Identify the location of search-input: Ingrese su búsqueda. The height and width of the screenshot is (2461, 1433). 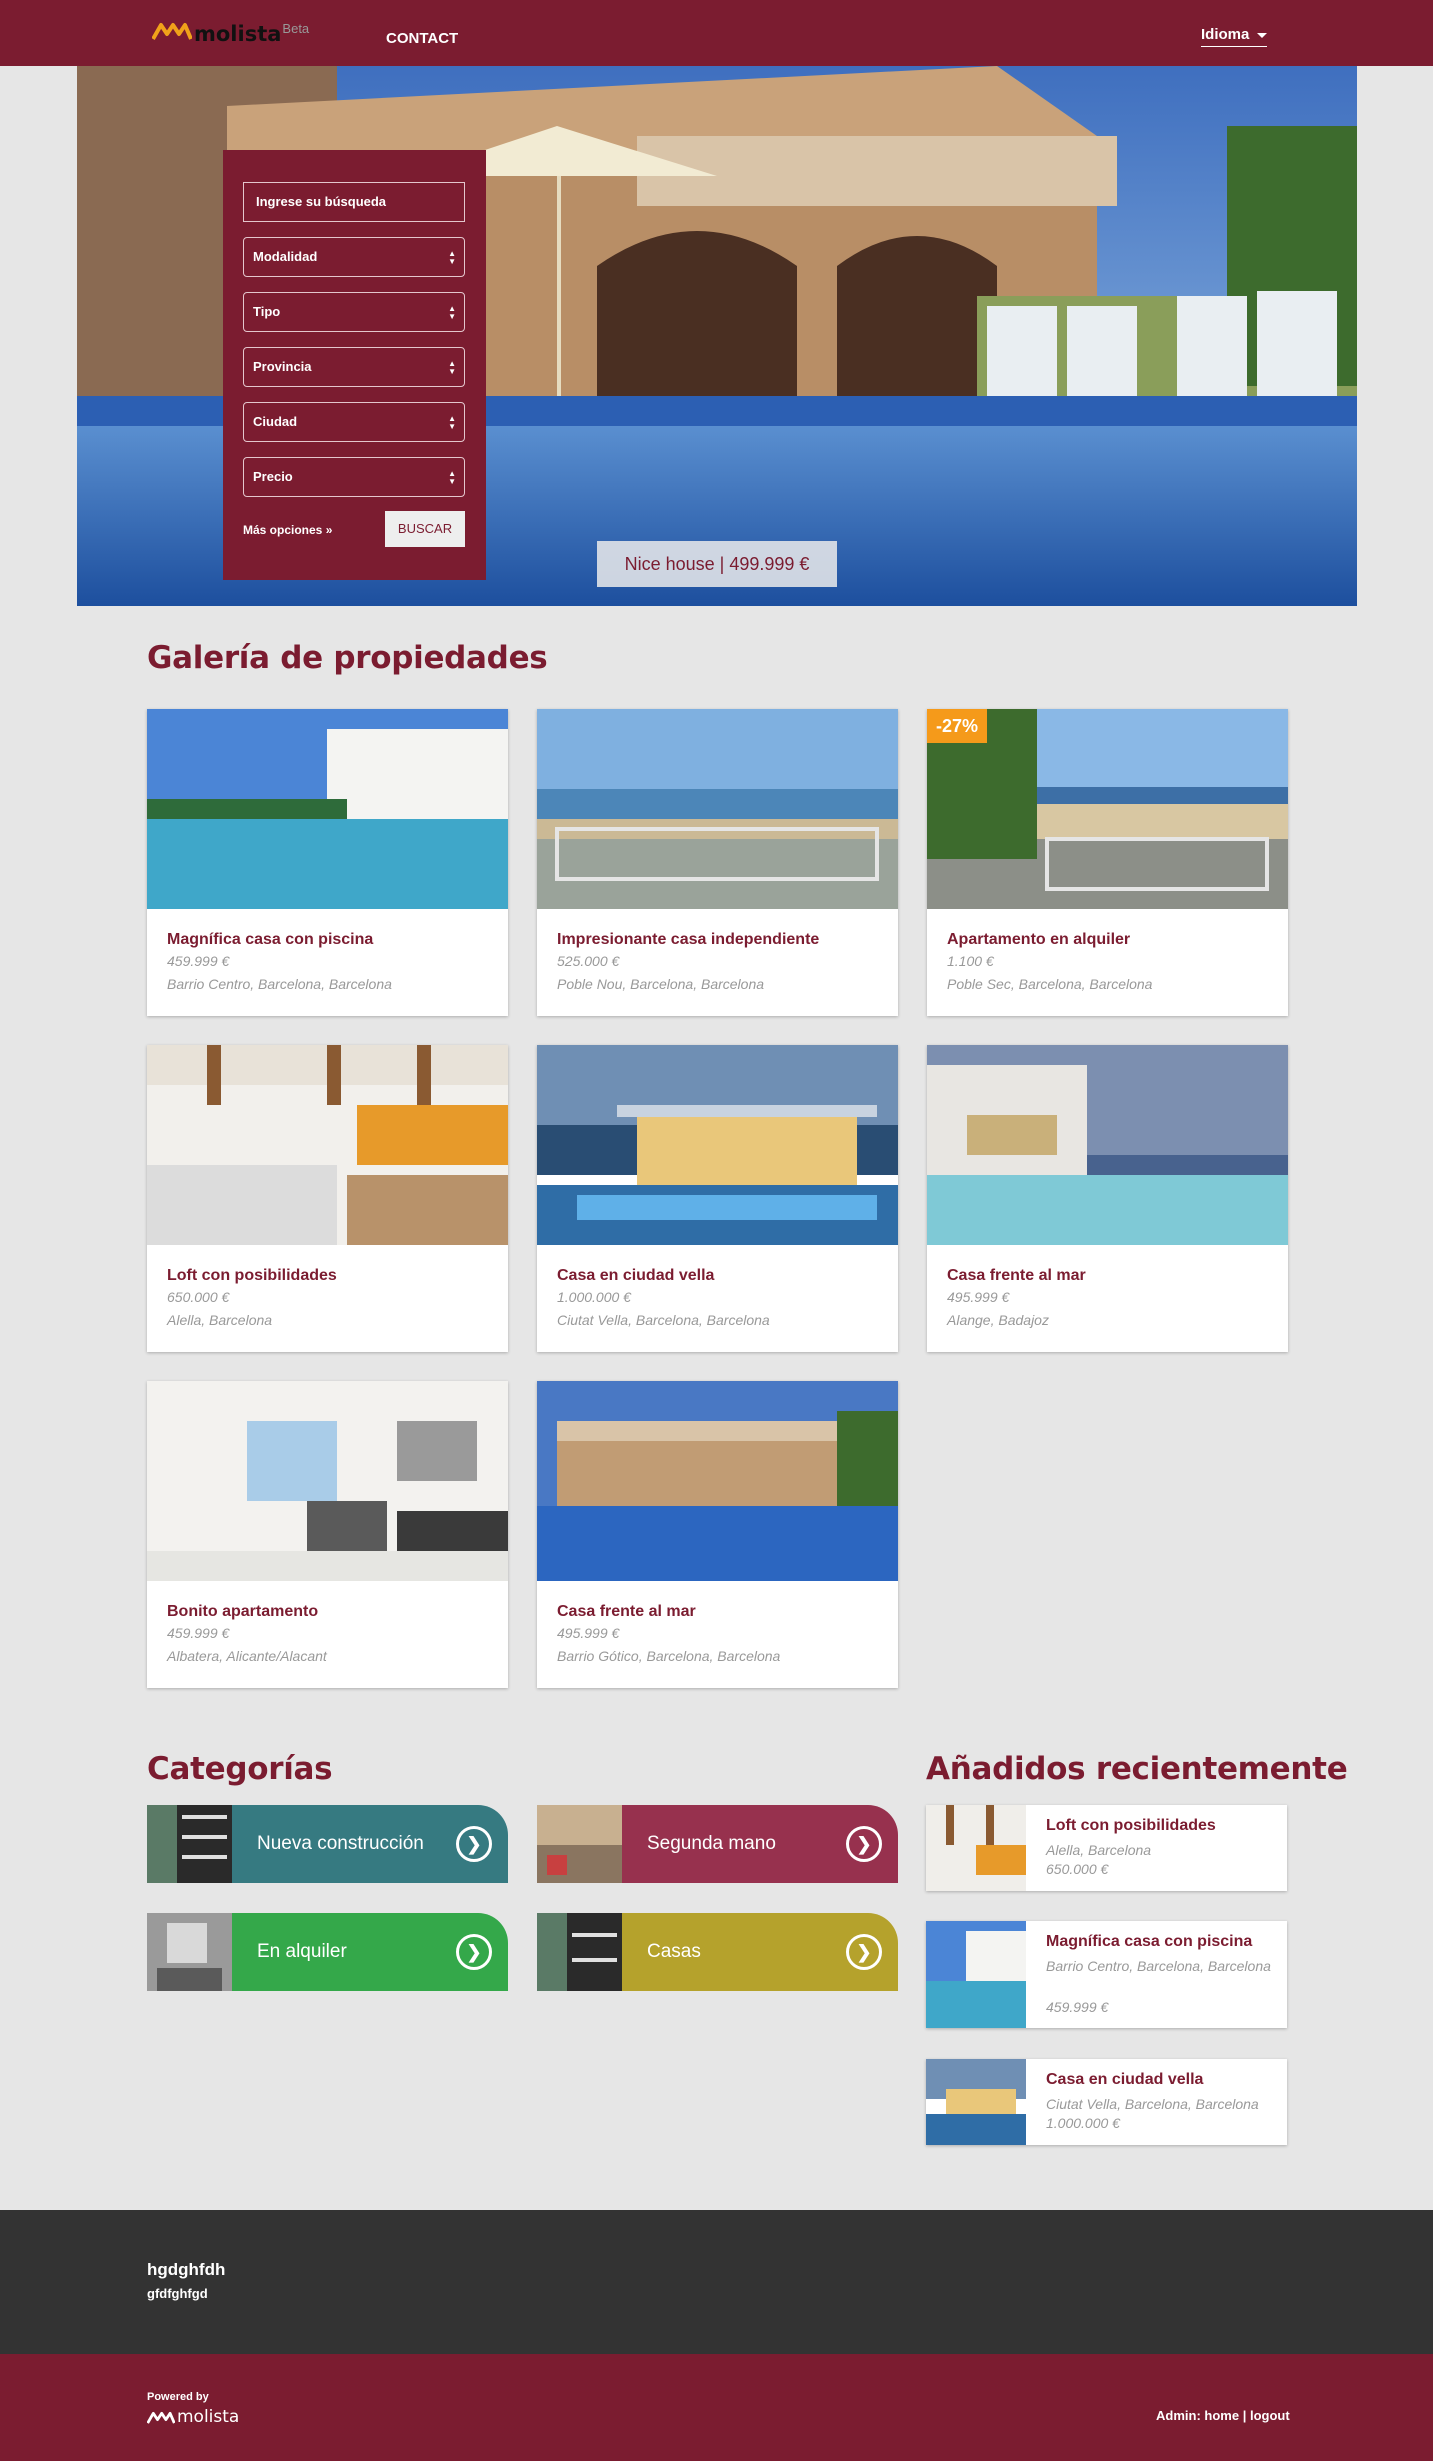
(354, 202).